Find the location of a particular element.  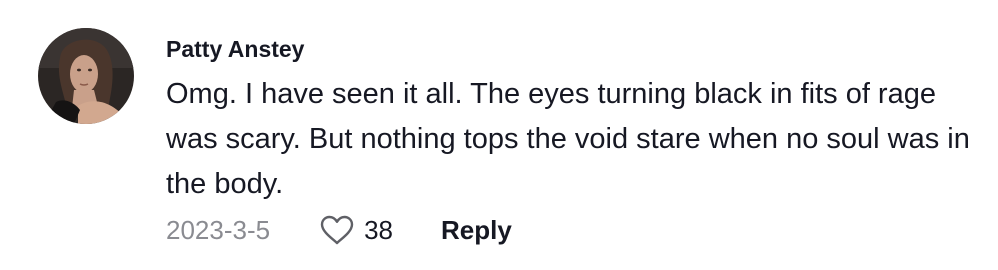

avatar is located at coordinates (86, 76).